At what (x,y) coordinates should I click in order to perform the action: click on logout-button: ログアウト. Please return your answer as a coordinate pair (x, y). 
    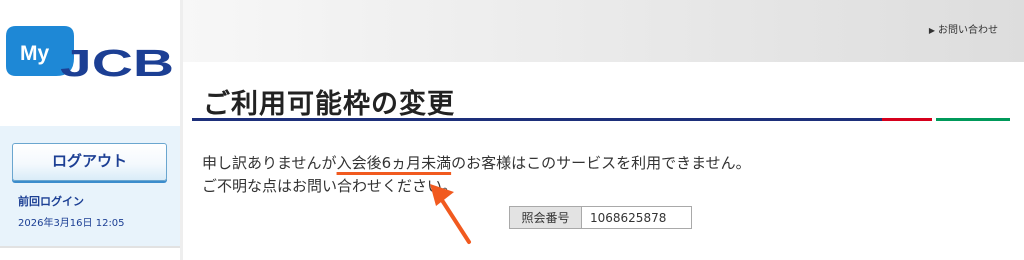
    Looking at the image, I should click on (89, 162).